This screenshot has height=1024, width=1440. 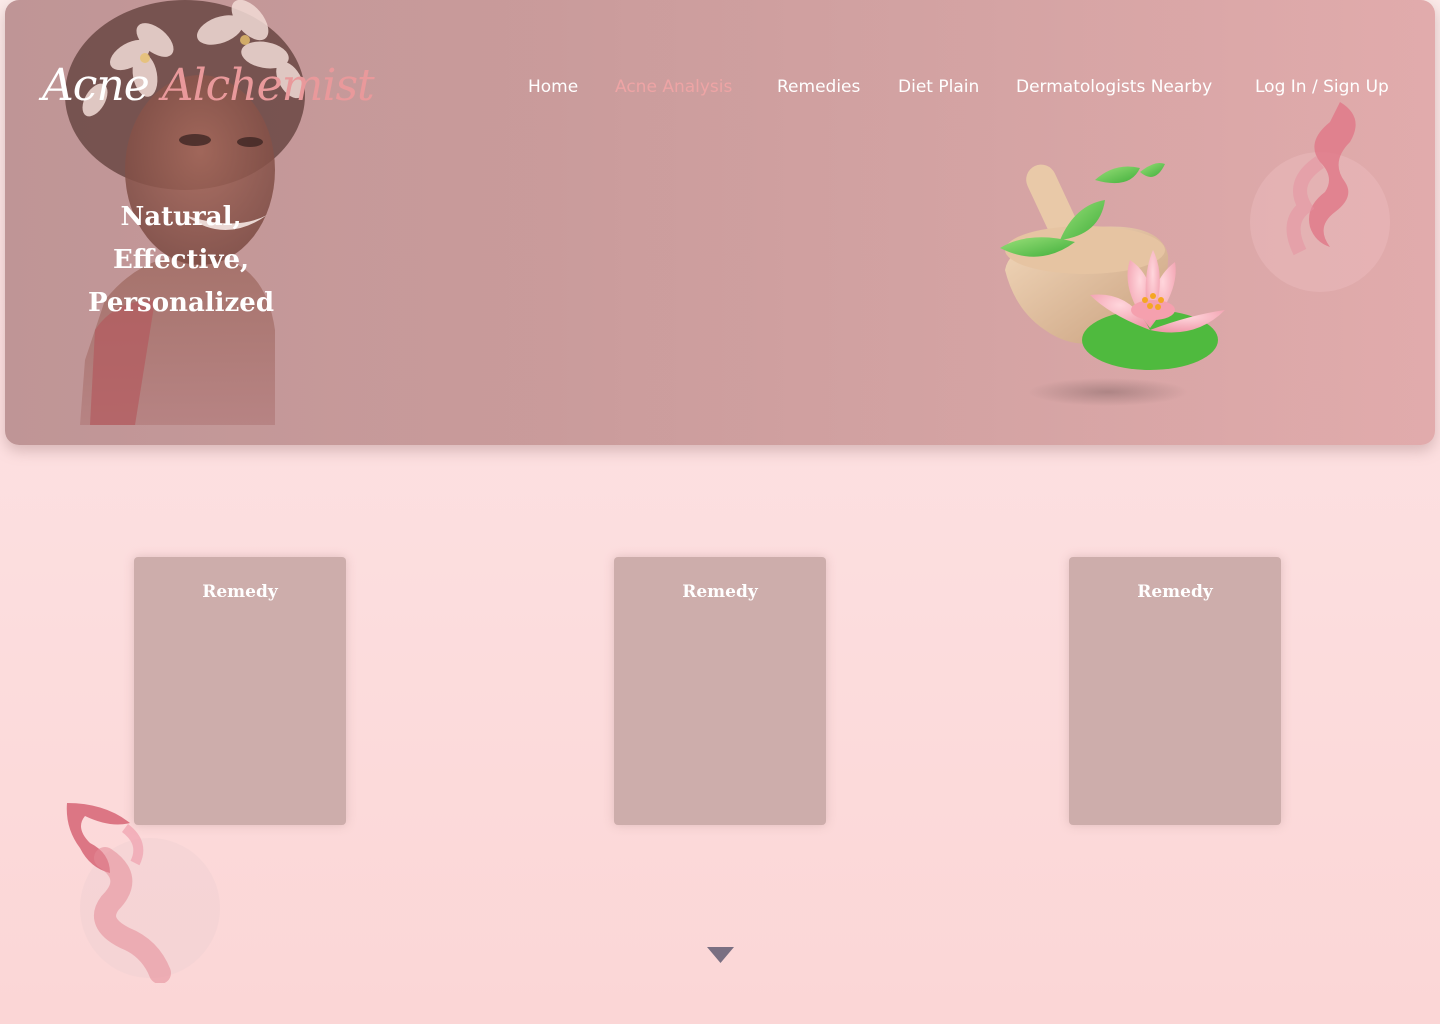 What do you see at coordinates (673, 87) in the screenshot?
I see `nav-item-acne-analysis: Acne Analysis` at bounding box center [673, 87].